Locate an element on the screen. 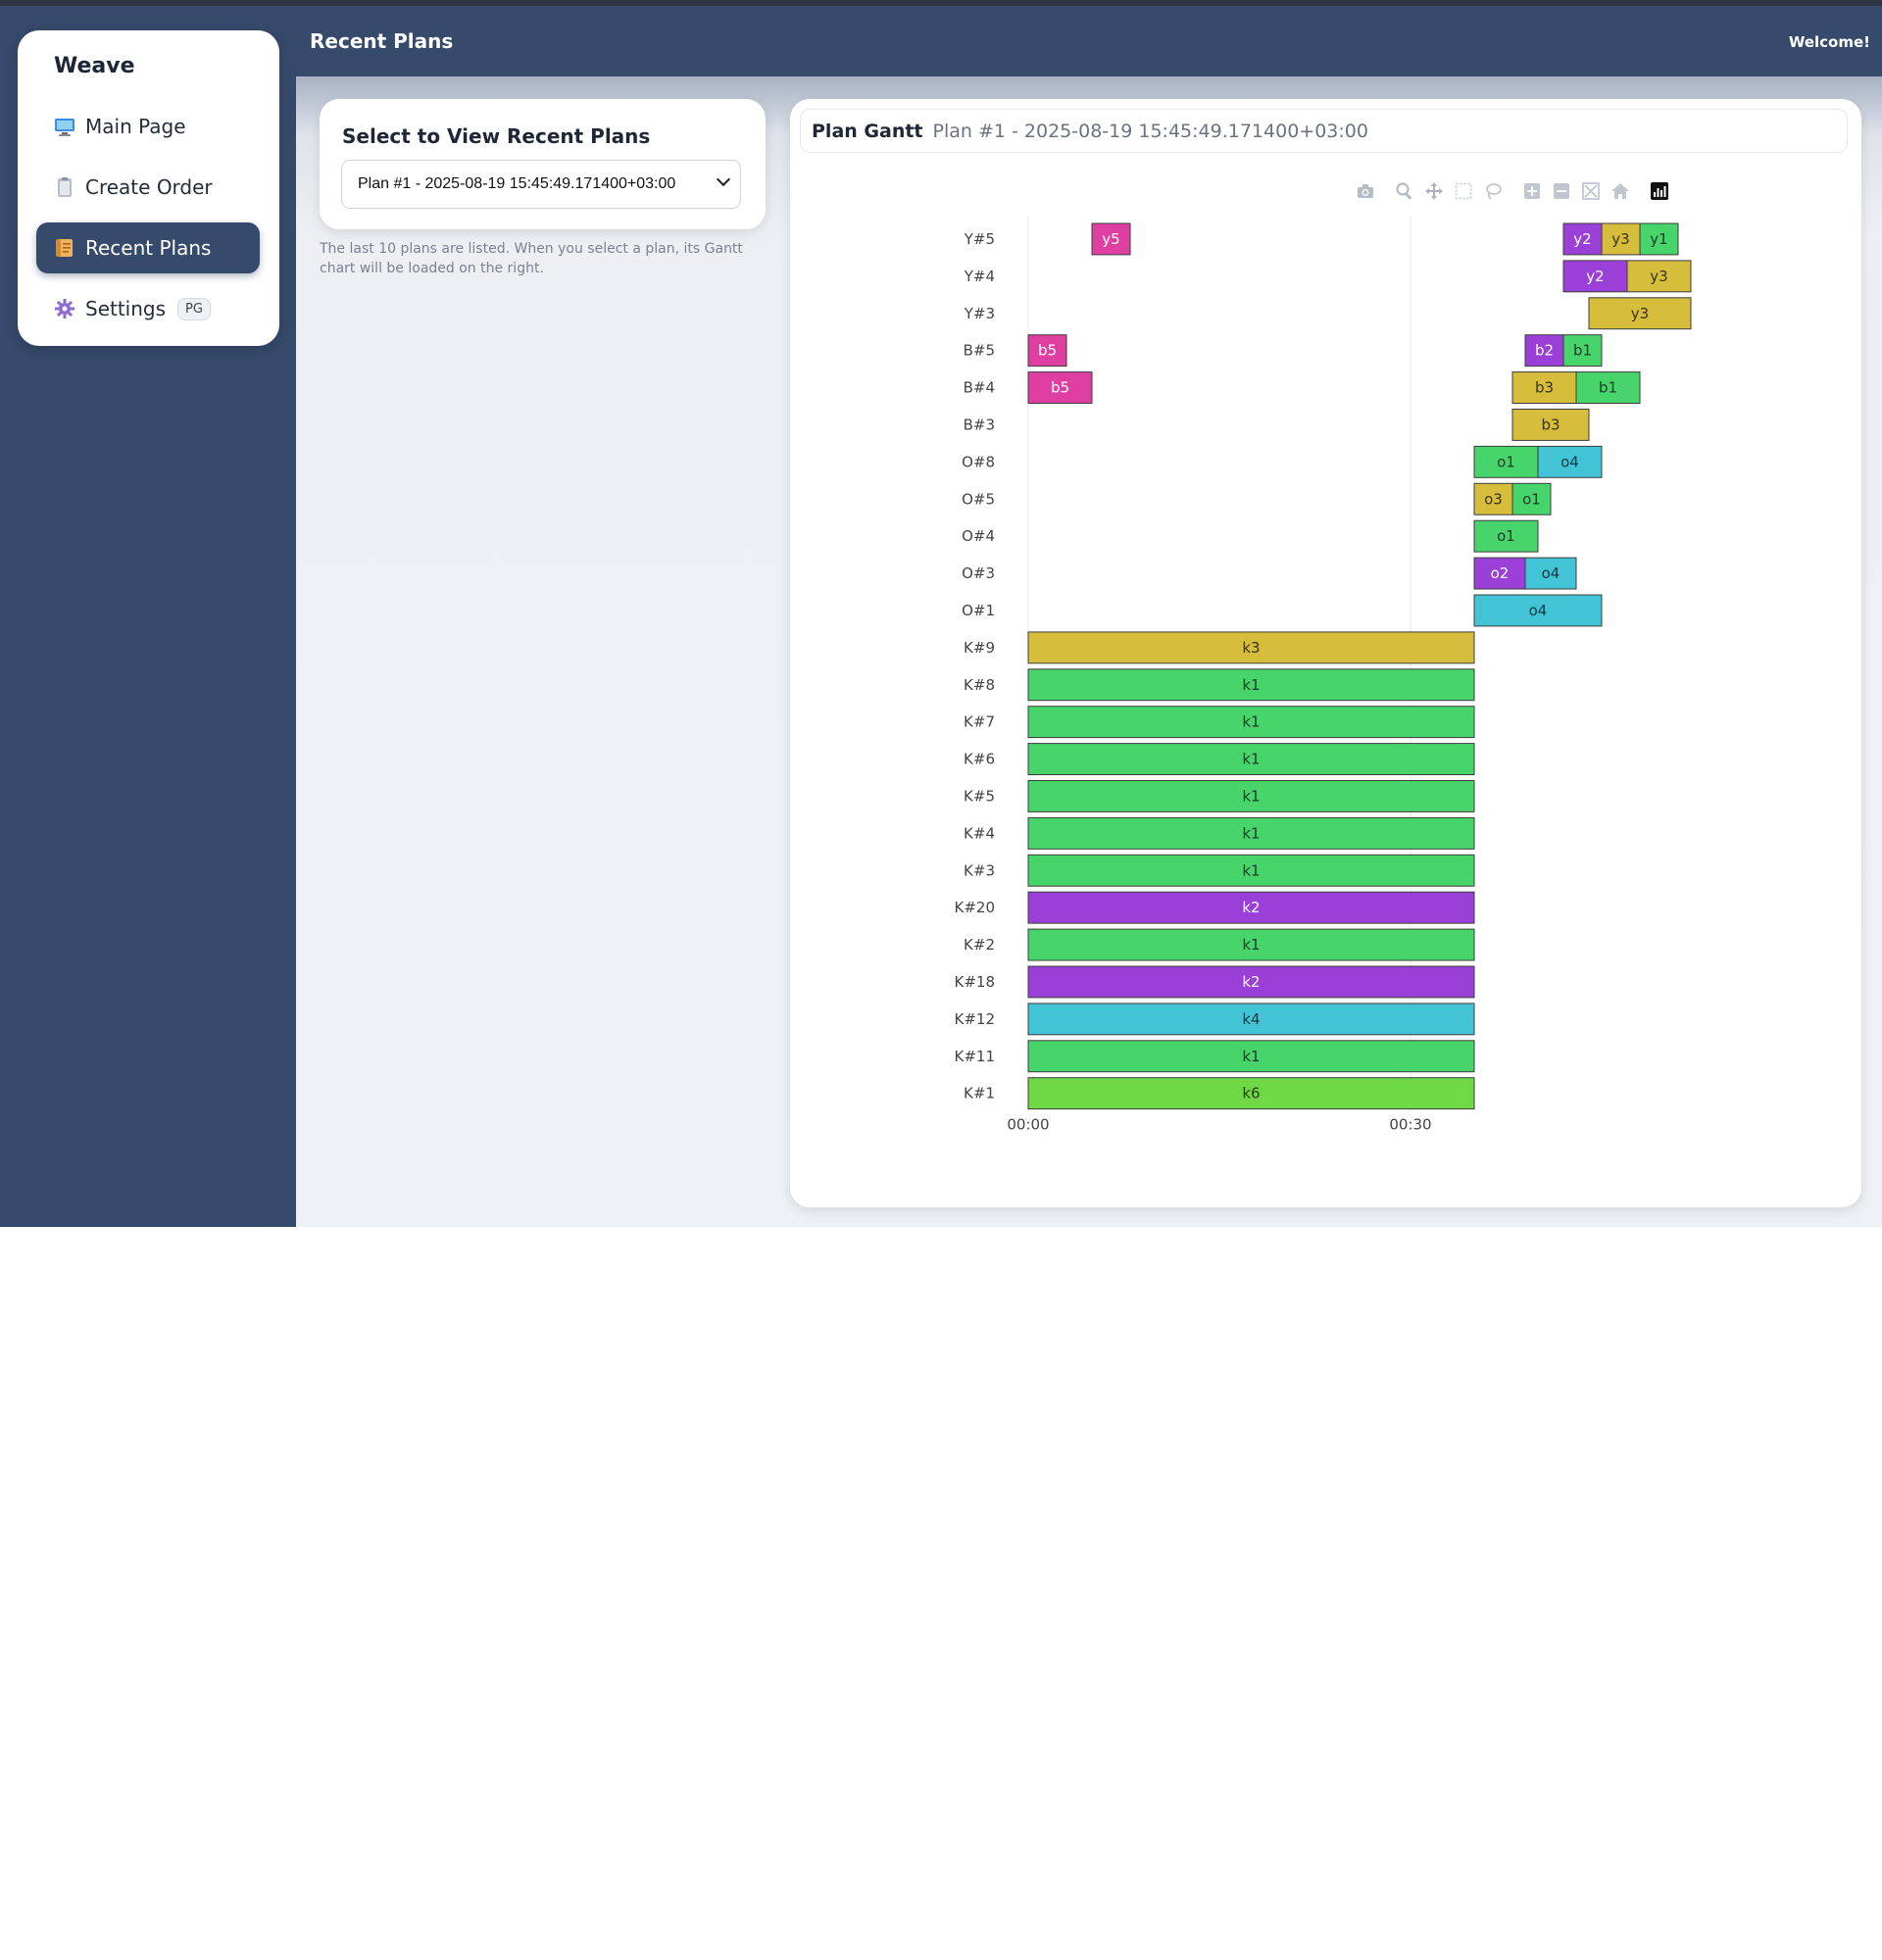 This screenshot has width=1882, height=1960. scroll-icon is located at coordinates (65, 248).